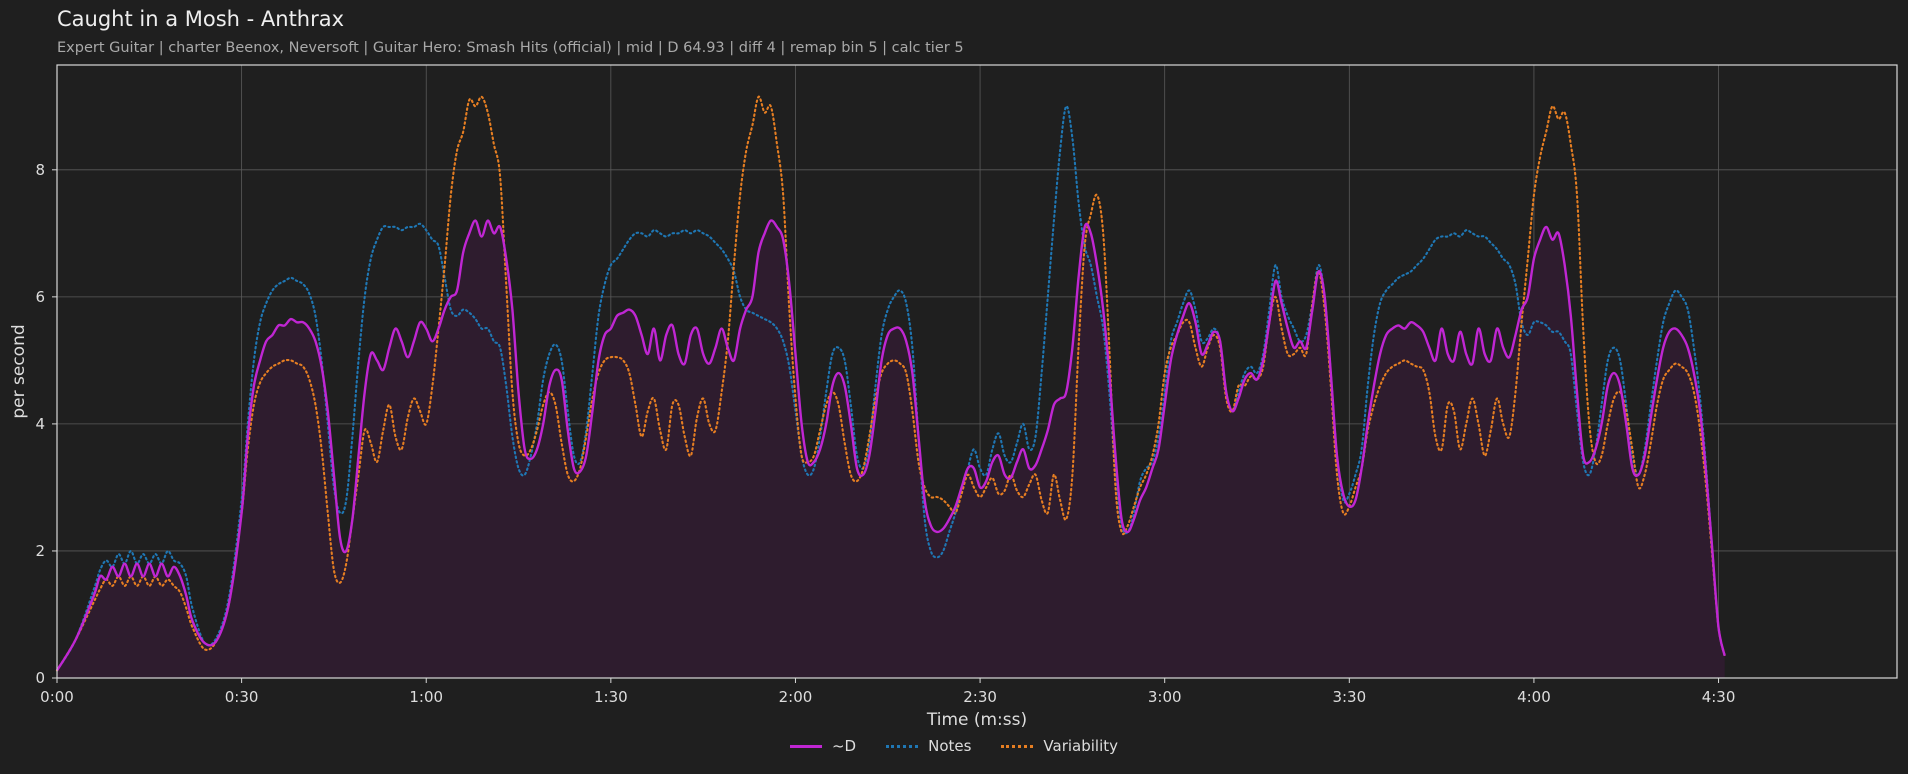 The height and width of the screenshot is (774, 1908). I want to click on y-axis-label: per second, so click(19, 371).